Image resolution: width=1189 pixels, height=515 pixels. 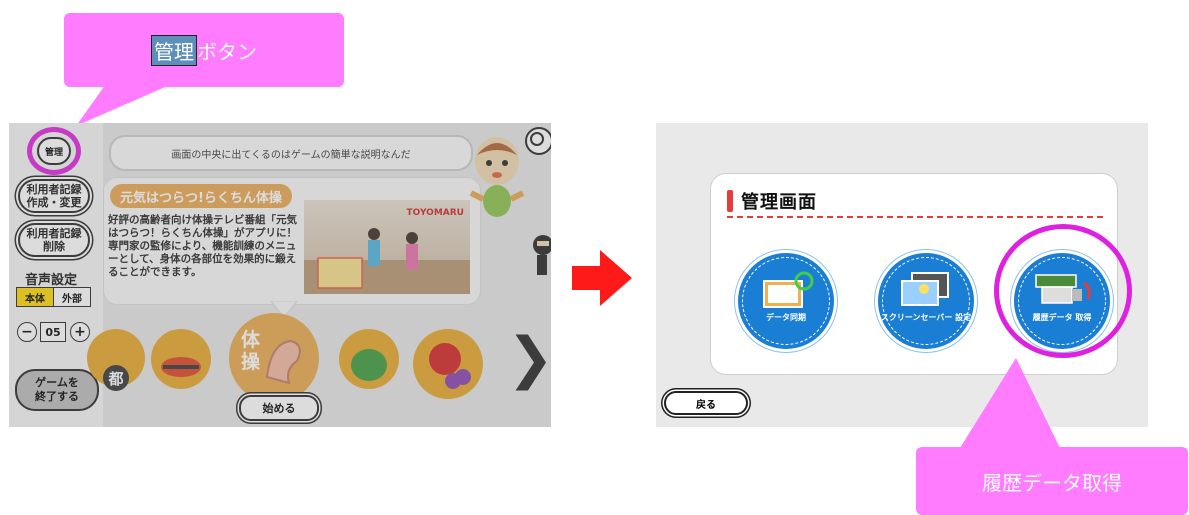 What do you see at coordinates (227, 51) in the screenshot?
I see `callout-admin-text: ボタン` at bounding box center [227, 51].